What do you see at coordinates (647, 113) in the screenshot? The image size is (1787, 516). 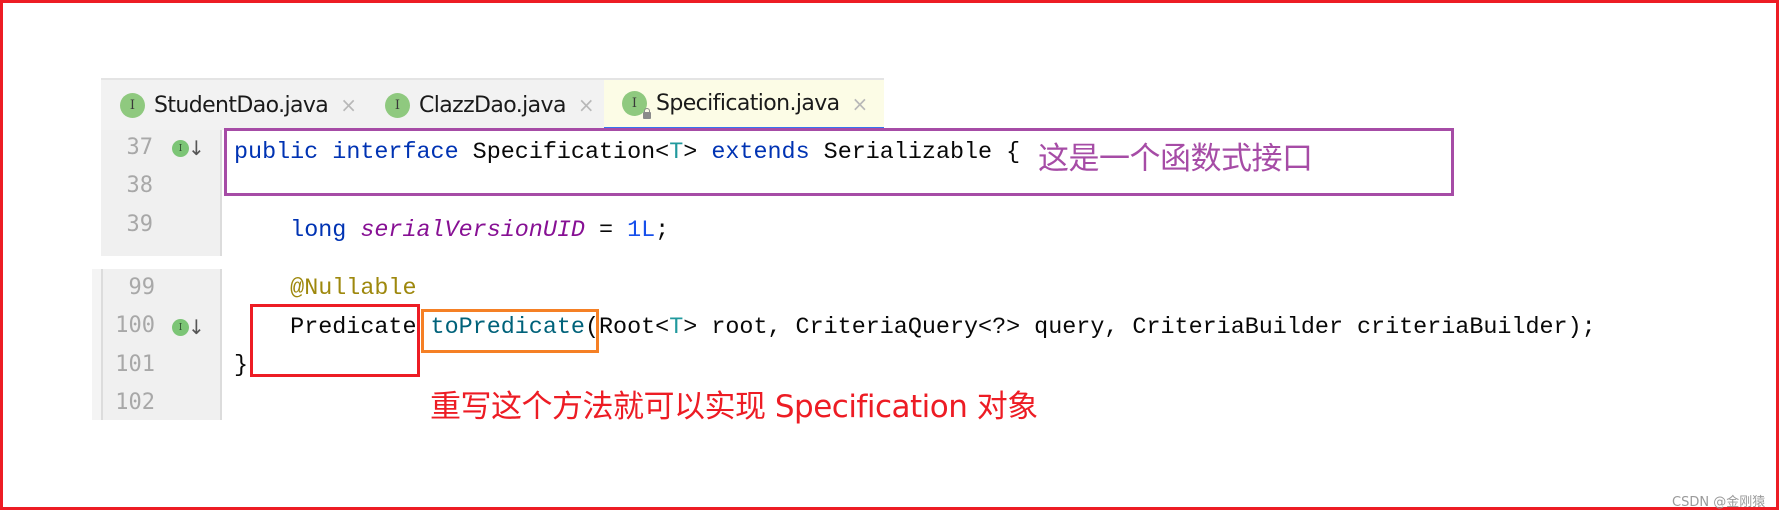 I see `lock-icon` at bounding box center [647, 113].